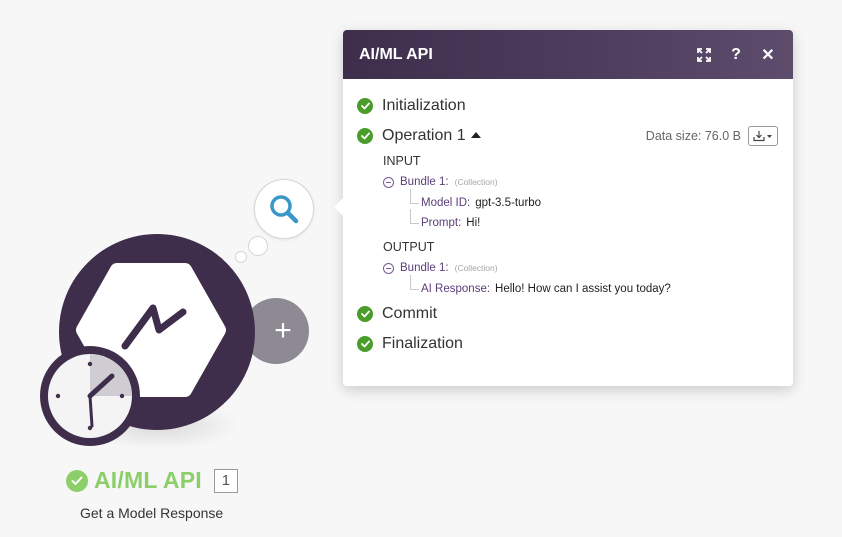  What do you see at coordinates (148, 480) in the screenshot?
I see `module-name: AI/ML API` at bounding box center [148, 480].